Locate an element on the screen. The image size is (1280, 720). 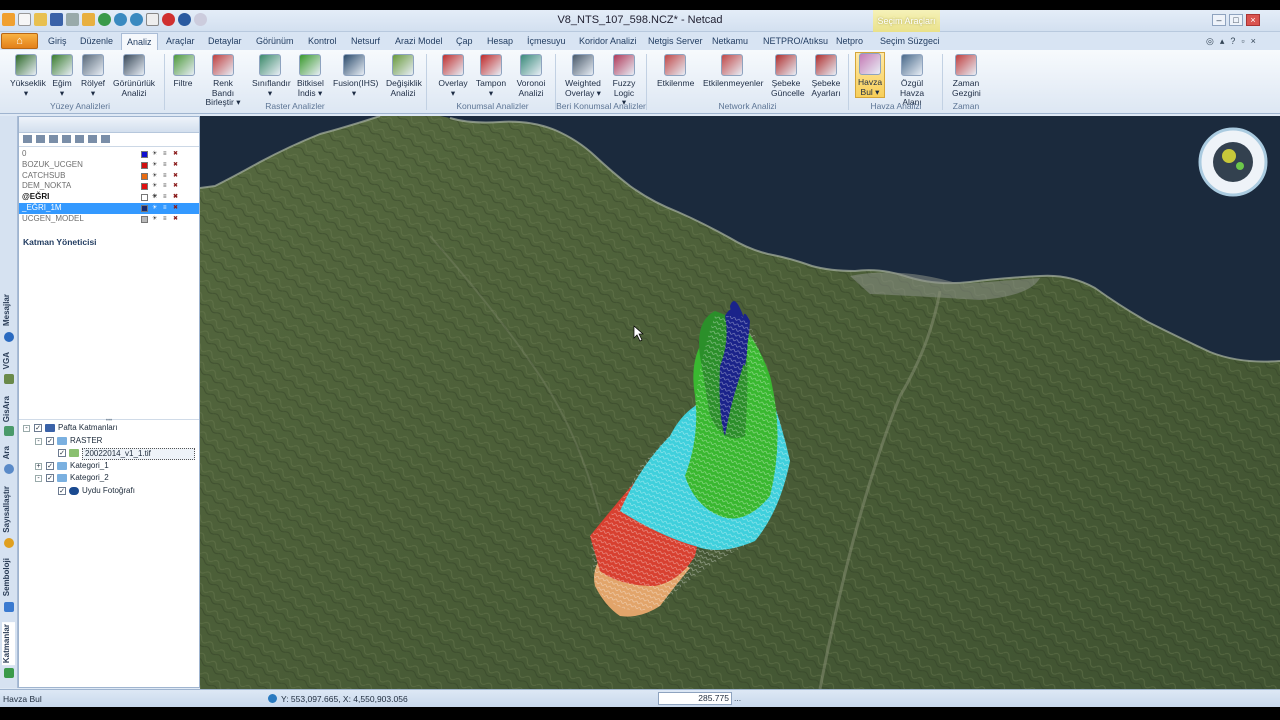
tab-analiz: Analiz is located at coordinates (139, 42).